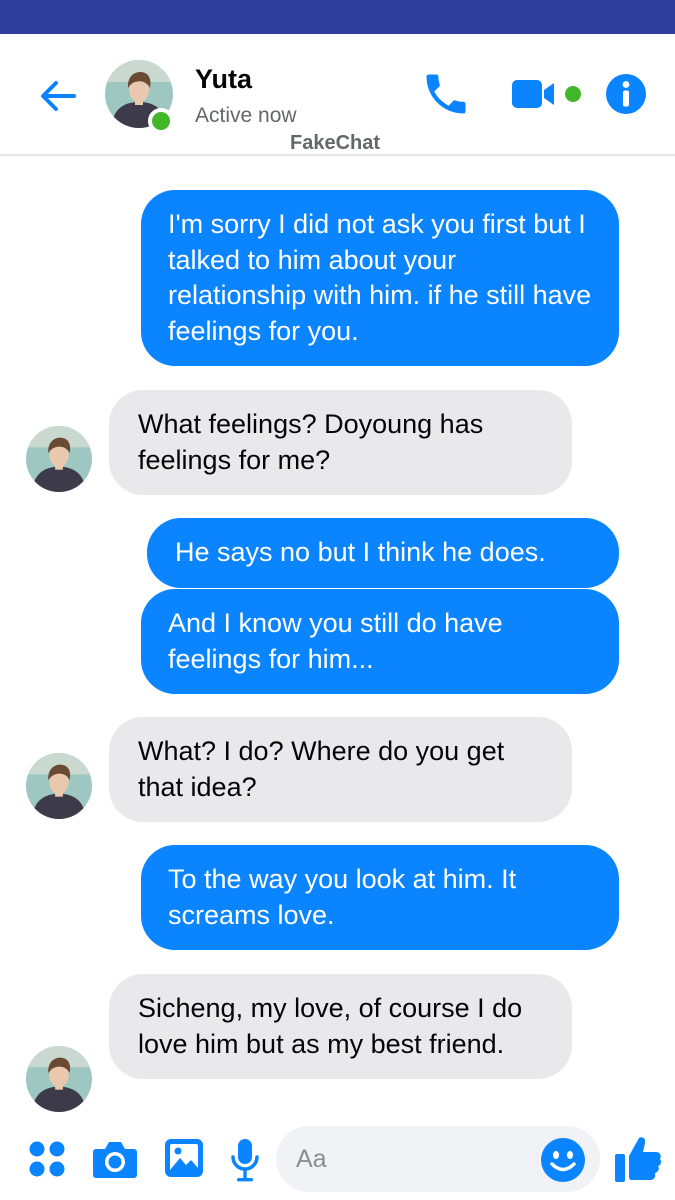 Image resolution: width=675 pixels, height=1200 pixels. I want to click on video-camera-icon, so click(548, 94).